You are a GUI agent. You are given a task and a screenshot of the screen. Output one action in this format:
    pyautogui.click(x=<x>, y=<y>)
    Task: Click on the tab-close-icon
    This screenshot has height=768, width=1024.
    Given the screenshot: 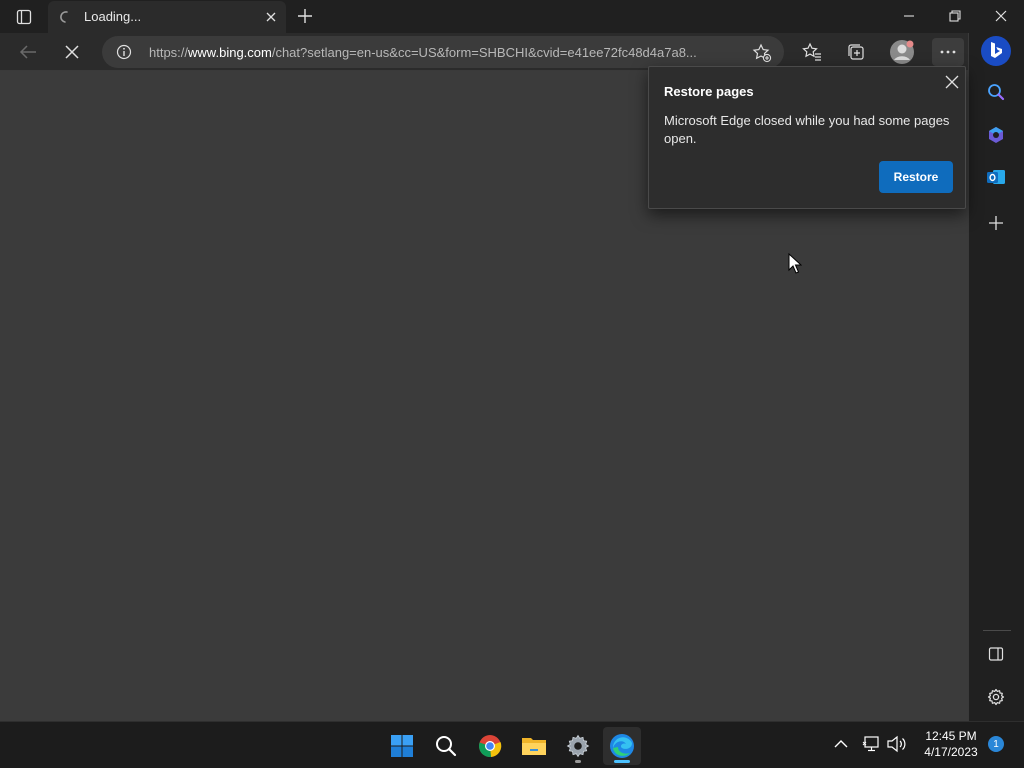 What is the action you would take?
    pyautogui.click(x=271, y=17)
    